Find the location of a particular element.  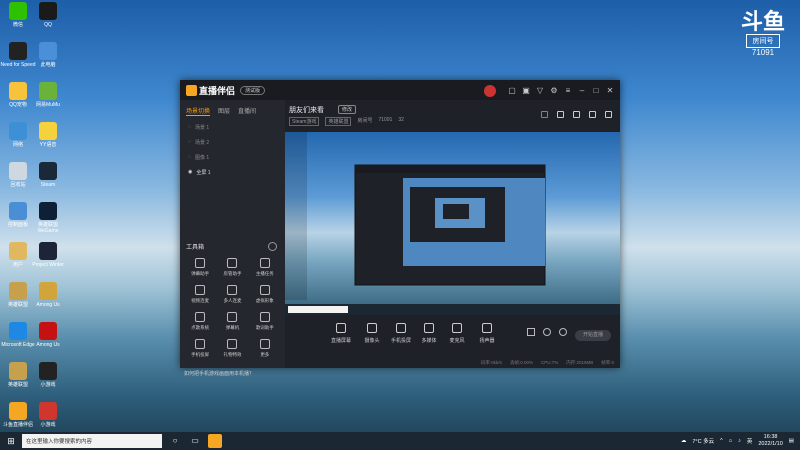

chevron-up-icon: ^ is located at coordinates (721, 441).